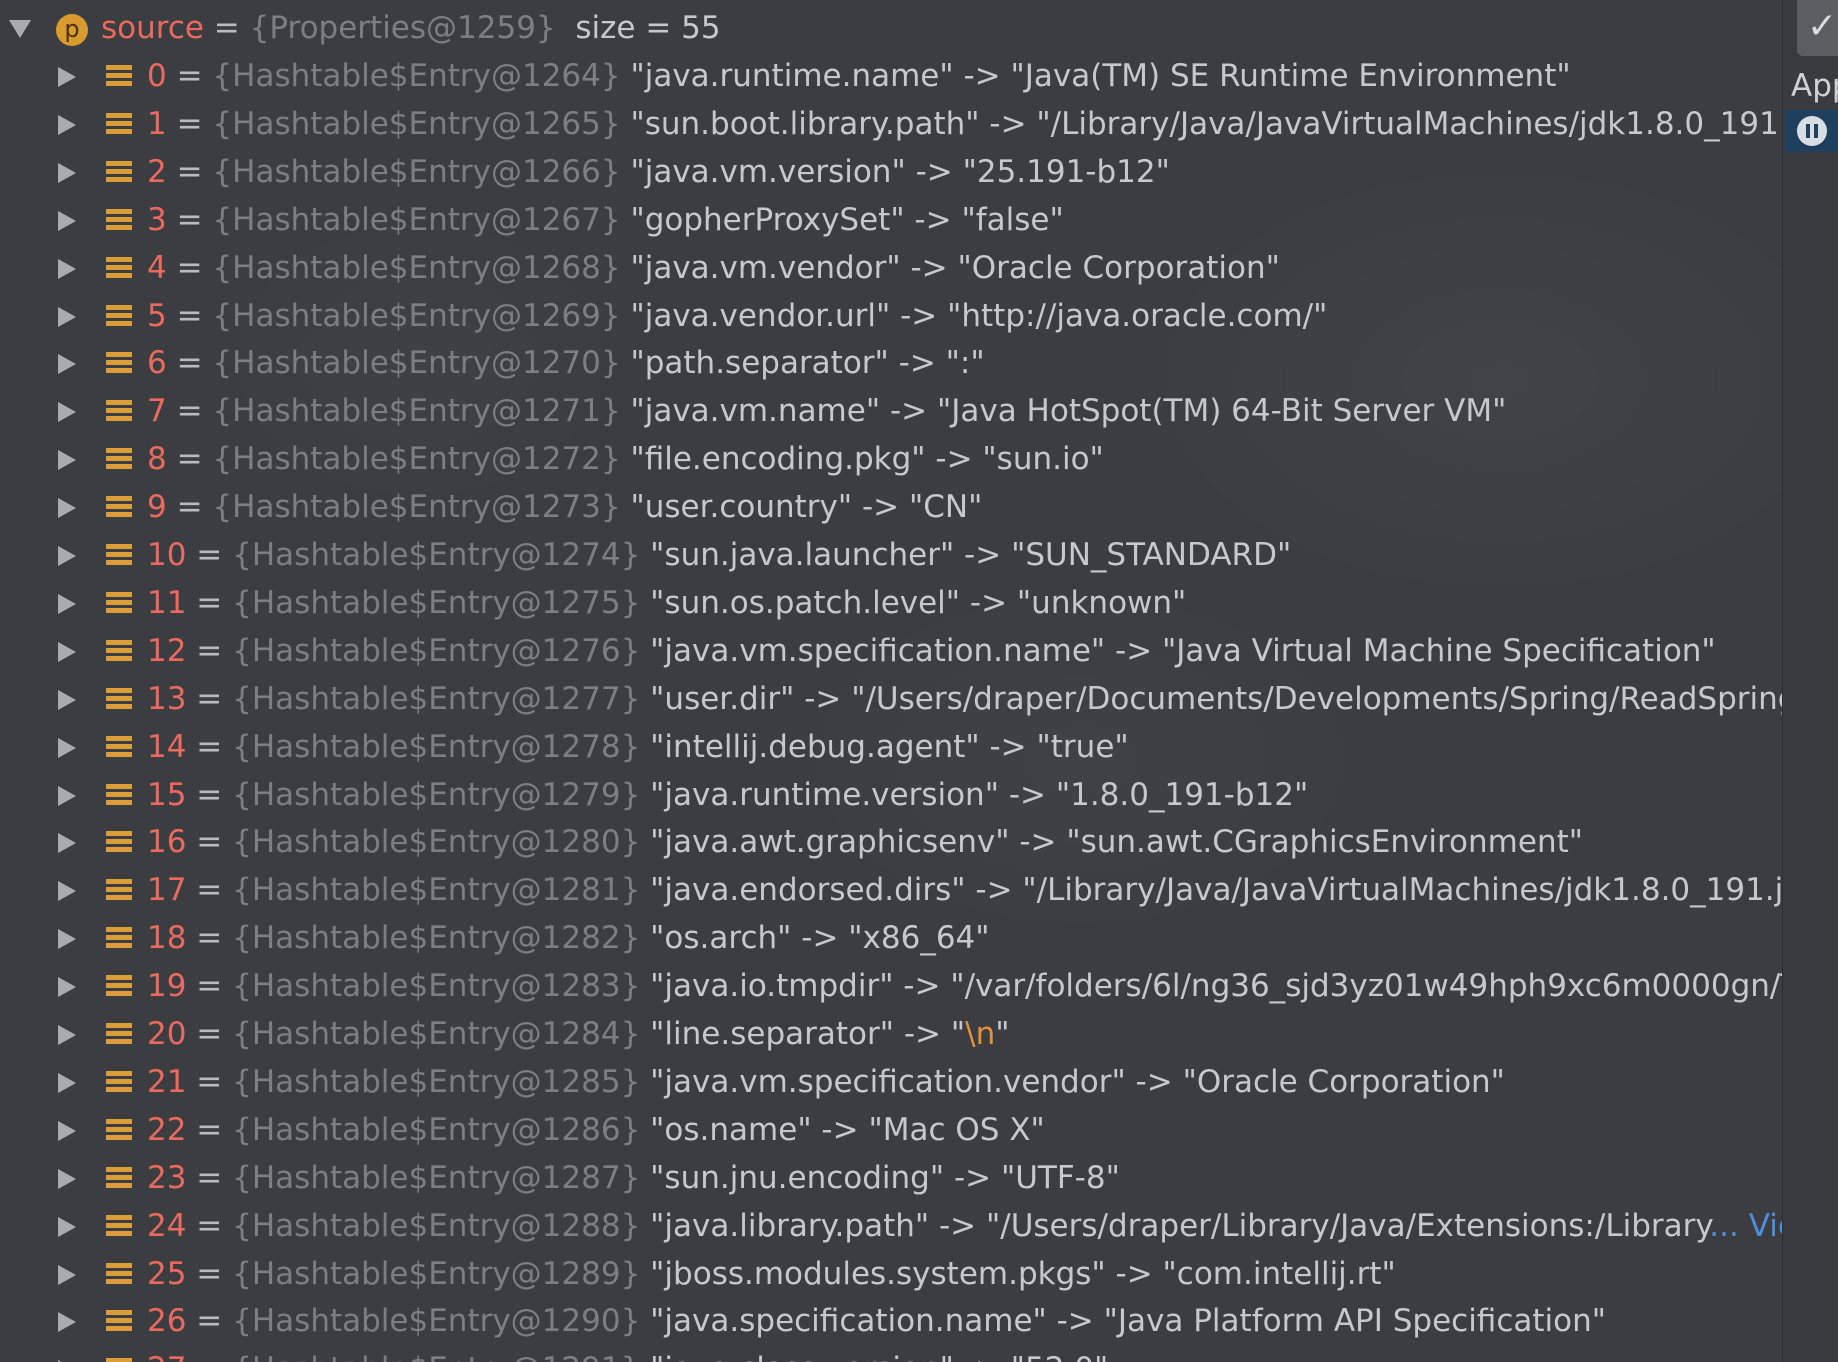 The height and width of the screenshot is (1362, 1838). Describe the element at coordinates (167, 794) in the screenshot. I see `entry-index: 15` at that location.